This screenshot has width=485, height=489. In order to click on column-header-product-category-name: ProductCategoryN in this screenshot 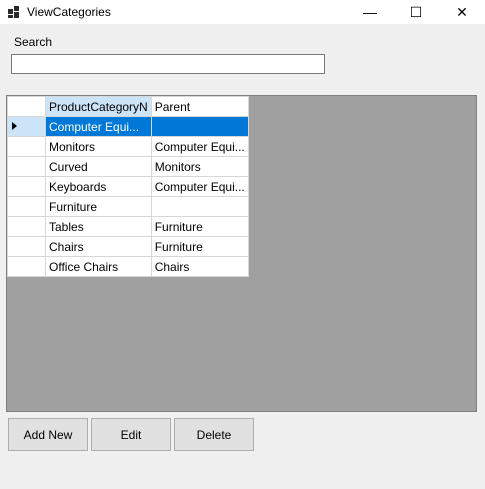, I will do `click(98, 106)`.